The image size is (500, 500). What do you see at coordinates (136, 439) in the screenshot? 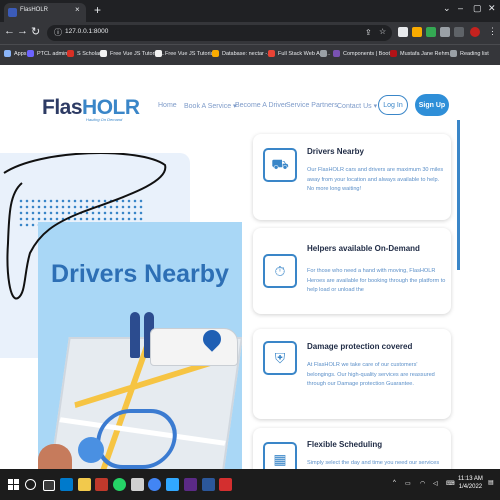
I see `route-line` at bounding box center [136, 439].